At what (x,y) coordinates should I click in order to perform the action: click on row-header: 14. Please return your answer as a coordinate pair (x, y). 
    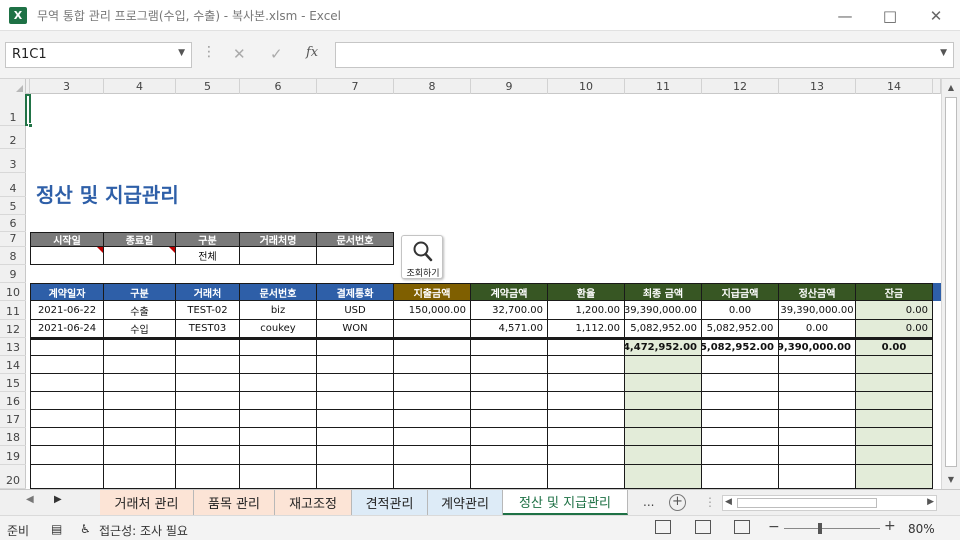
    Looking at the image, I should click on (13, 365).